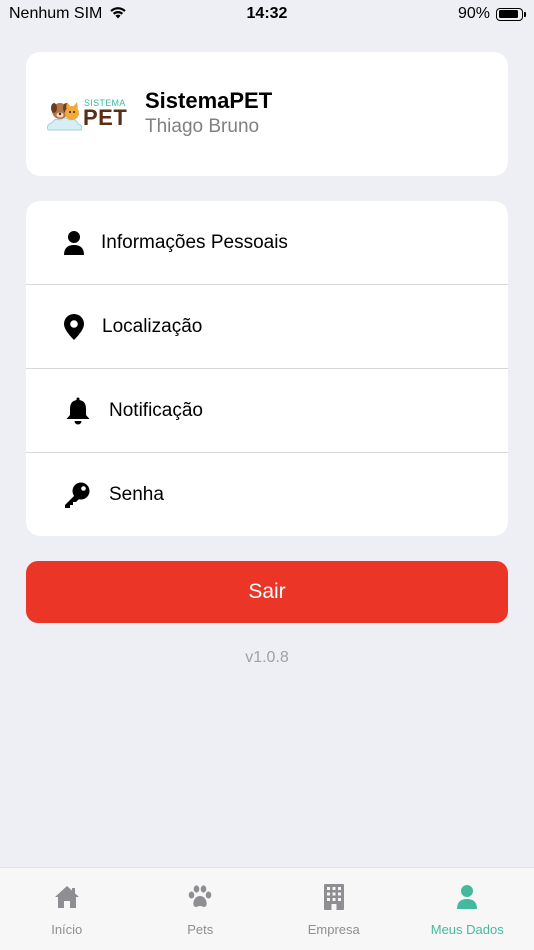 The image size is (534, 950). What do you see at coordinates (156, 410) in the screenshot?
I see `menu-item-label: Notificação` at bounding box center [156, 410].